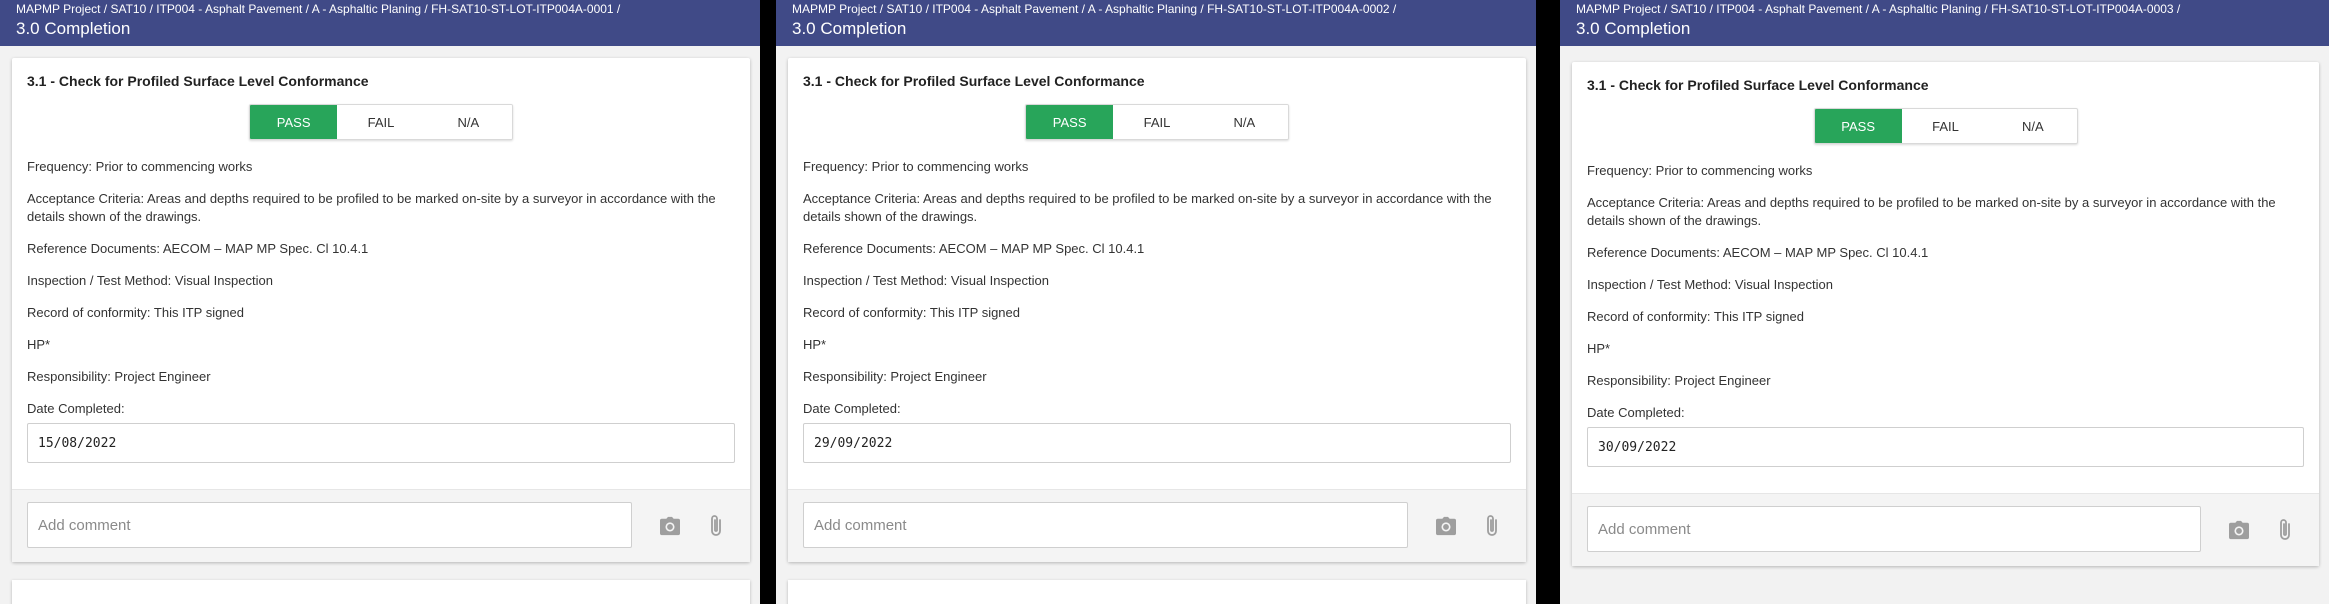 The width and height of the screenshot is (2329, 604). What do you see at coordinates (381, 443) in the screenshot?
I see `date-completed-field: 15/08/2022` at bounding box center [381, 443].